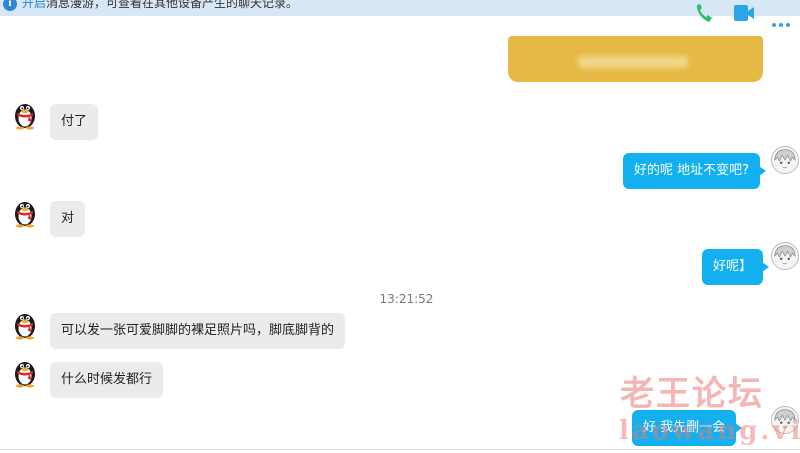 The width and height of the screenshot is (800, 453). What do you see at coordinates (160, 5) in the screenshot?
I see `notice-text: 开启消息漫游，可查看在其他设备产生的聊天记录。` at bounding box center [160, 5].